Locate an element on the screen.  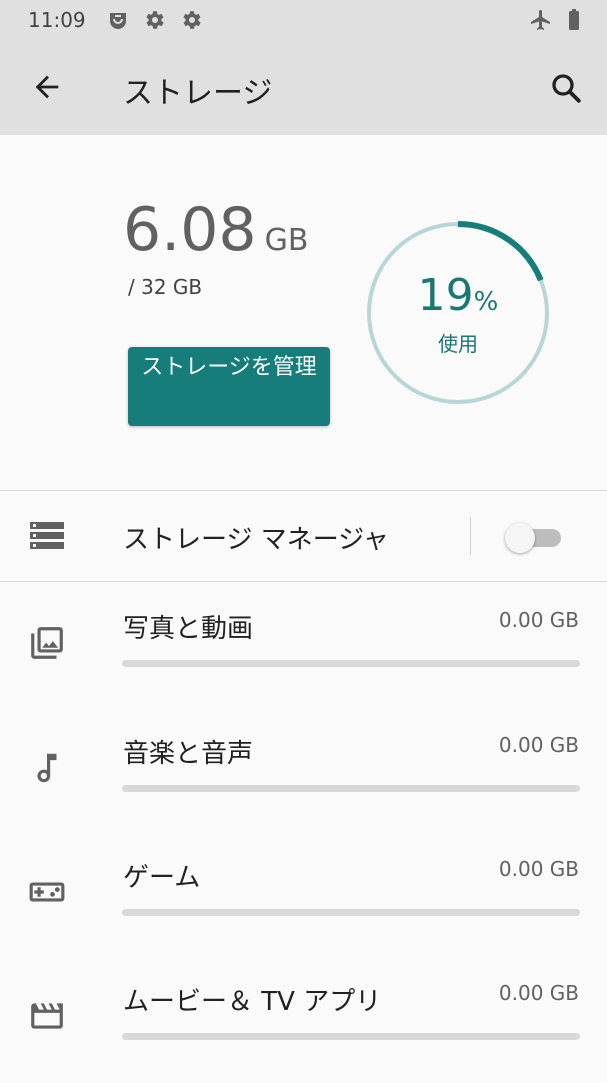
category-label: ムービー＆ TV アプリ is located at coordinates (252, 1002).